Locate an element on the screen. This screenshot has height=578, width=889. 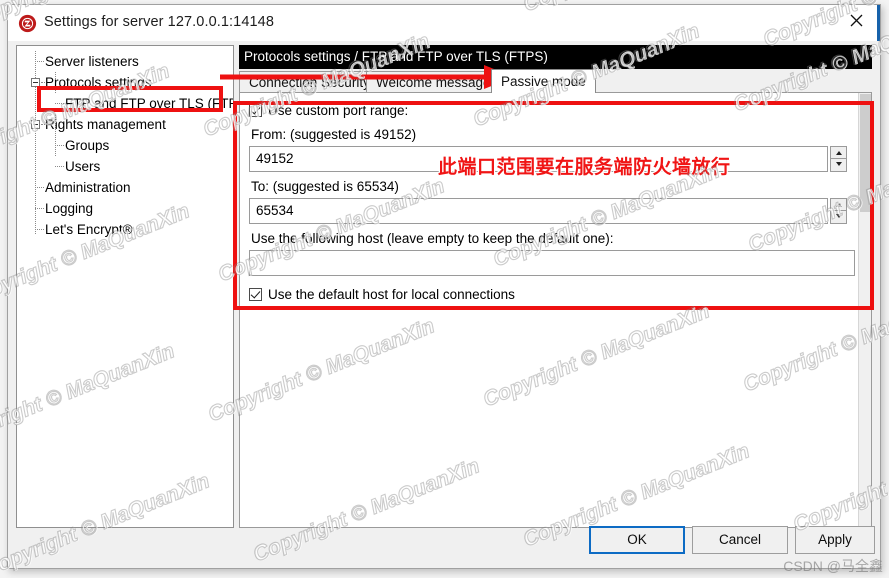
to-port-field-row: 65534 is located at coordinates (552, 211).